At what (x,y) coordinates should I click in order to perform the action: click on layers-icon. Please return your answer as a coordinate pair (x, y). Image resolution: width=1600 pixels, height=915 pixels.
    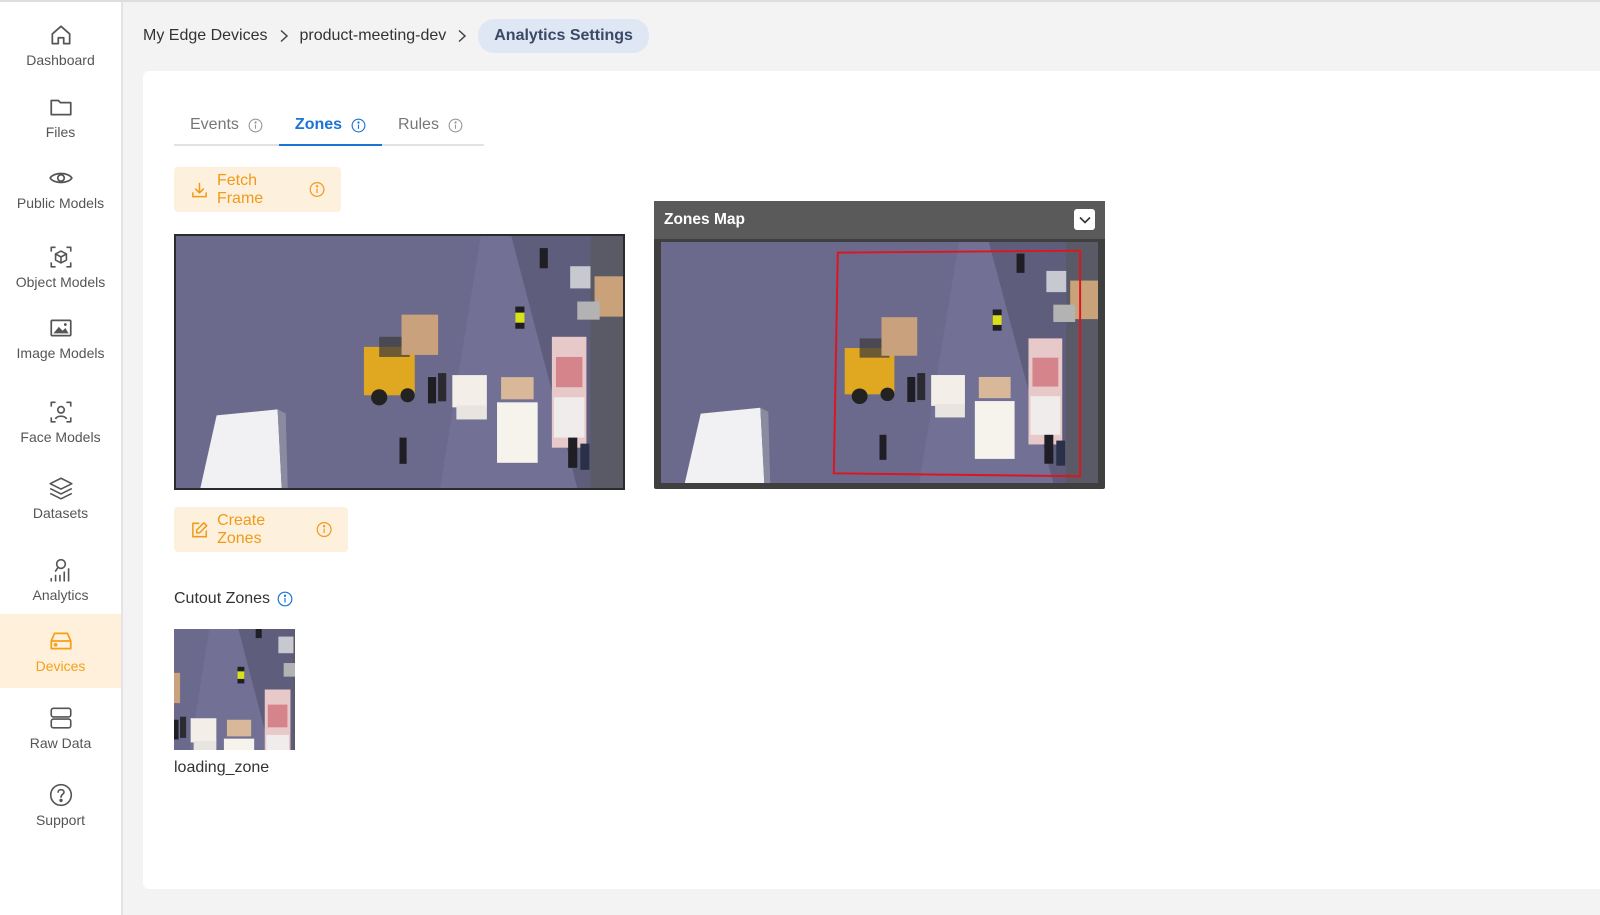
    Looking at the image, I should click on (60, 488).